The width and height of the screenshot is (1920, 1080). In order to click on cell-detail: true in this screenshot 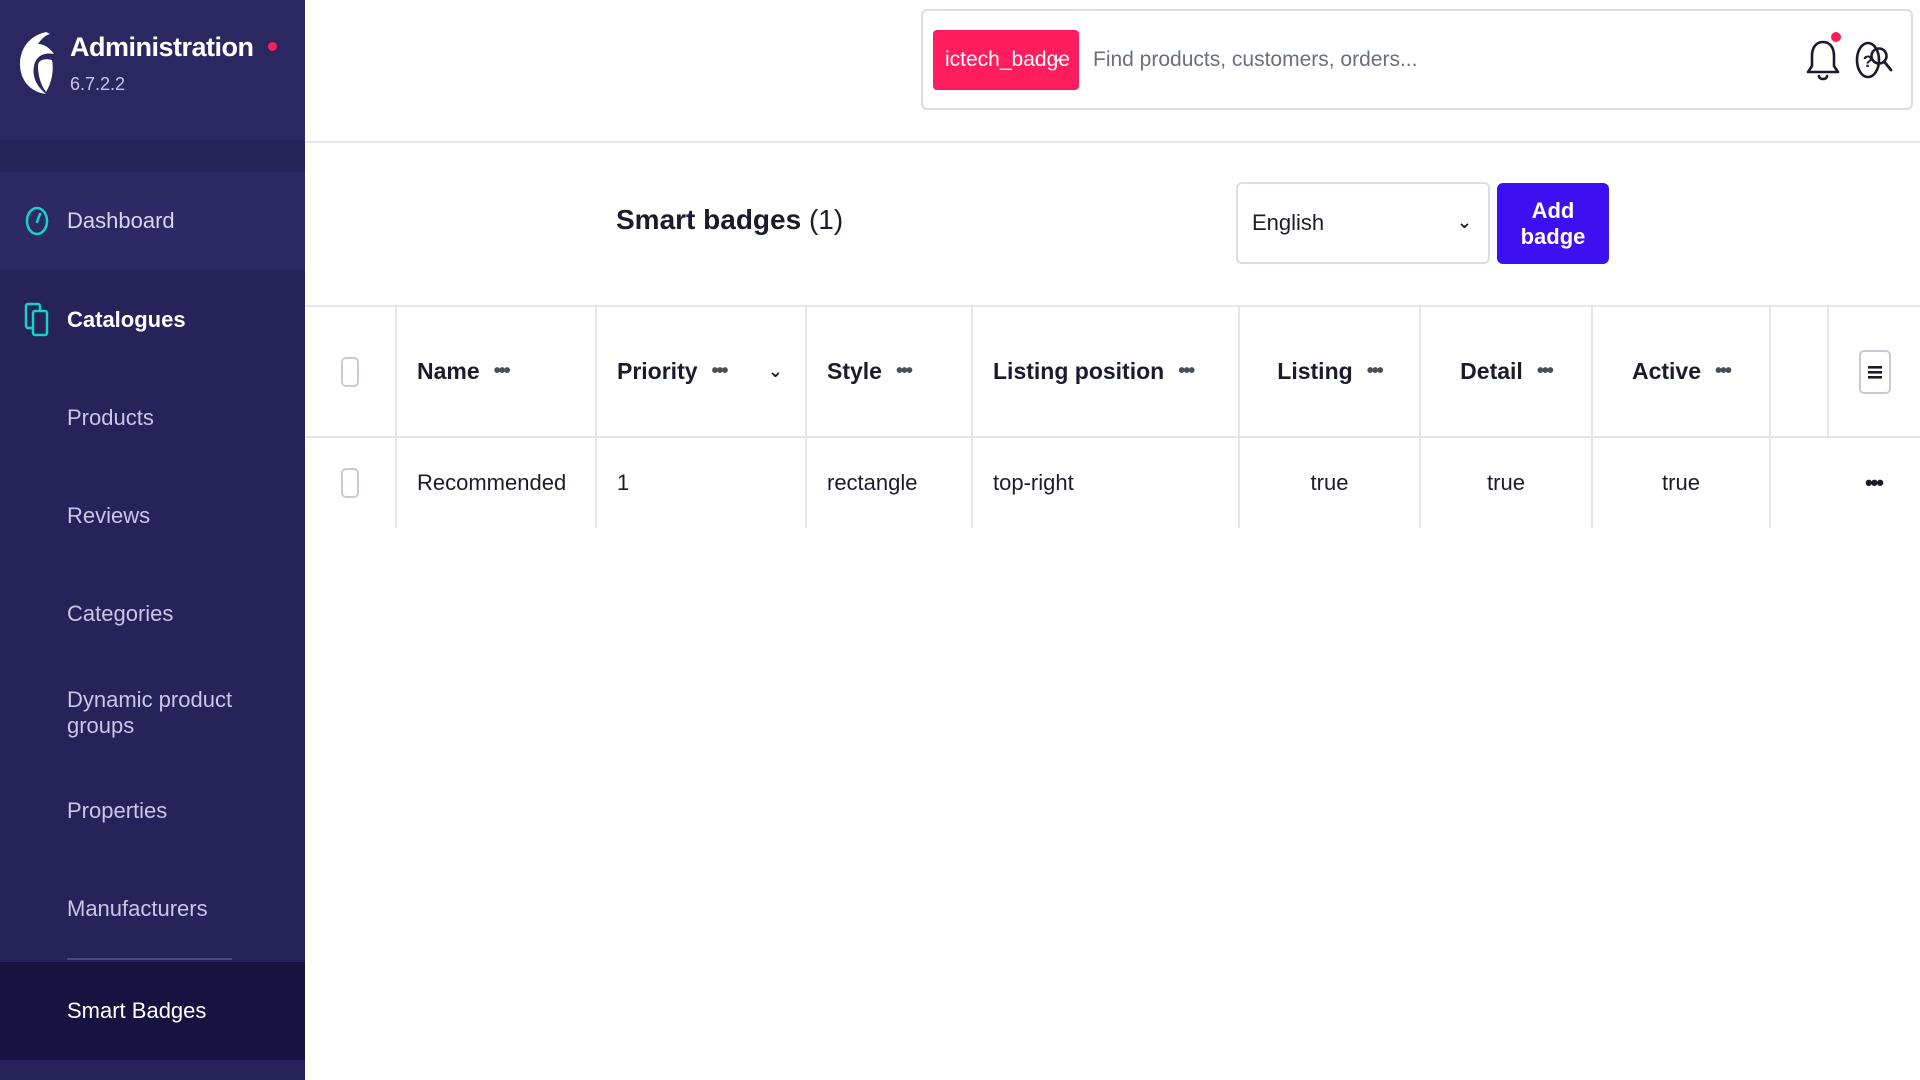, I will do `click(1505, 483)`.